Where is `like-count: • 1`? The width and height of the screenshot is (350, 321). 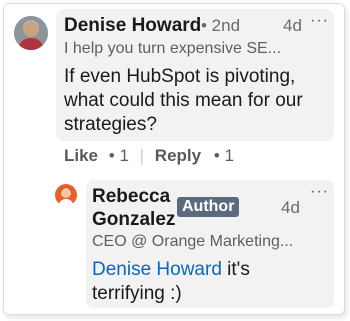
like-count: • 1 is located at coordinates (118, 155).